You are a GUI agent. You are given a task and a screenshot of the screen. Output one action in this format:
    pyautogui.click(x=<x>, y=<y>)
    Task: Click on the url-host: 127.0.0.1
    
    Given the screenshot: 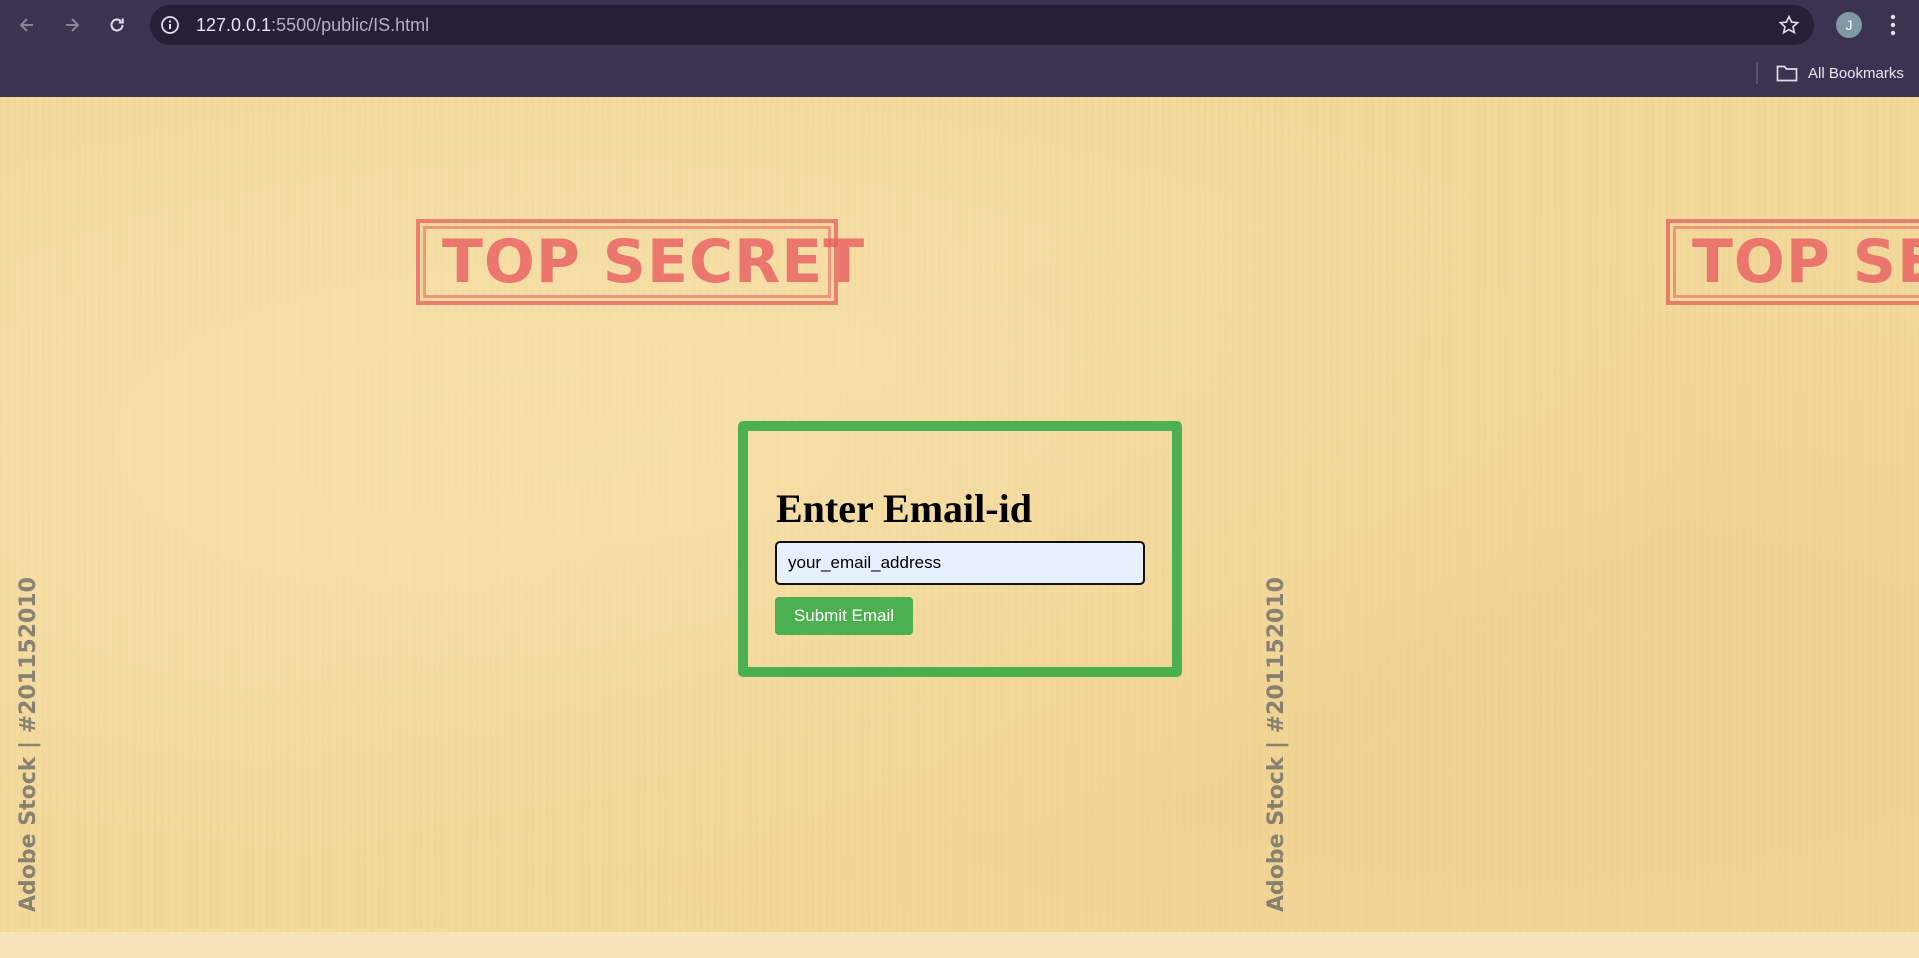 What is the action you would take?
    pyautogui.click(x=234, y=25)
    